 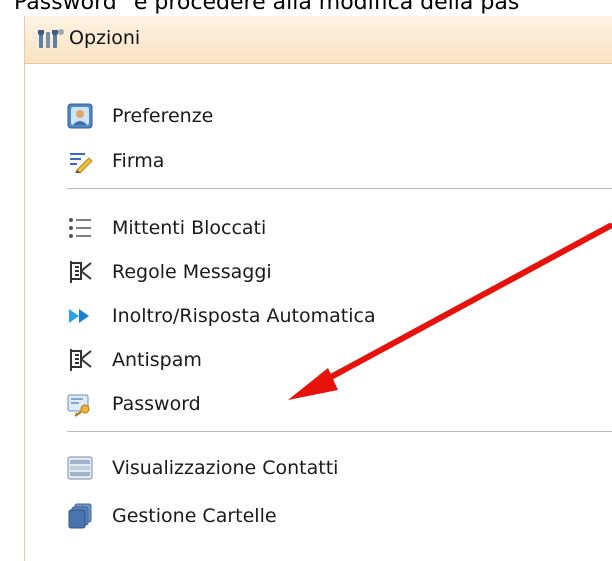 What do you see at coordinates (51, 39) in the screenshot?
I see `tools-icon` at bounding box center [51, 39].